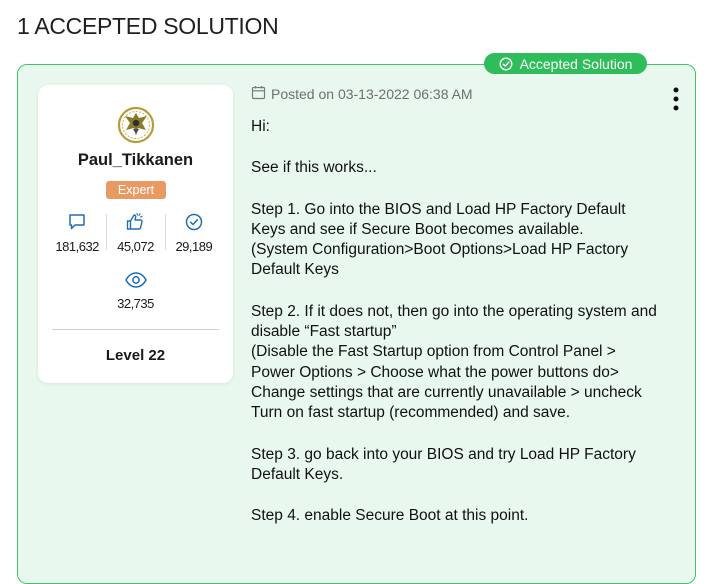 The width and height of the screenshot is (718, 584). I want to click on rank-badge: Expert, so click(136, 190).